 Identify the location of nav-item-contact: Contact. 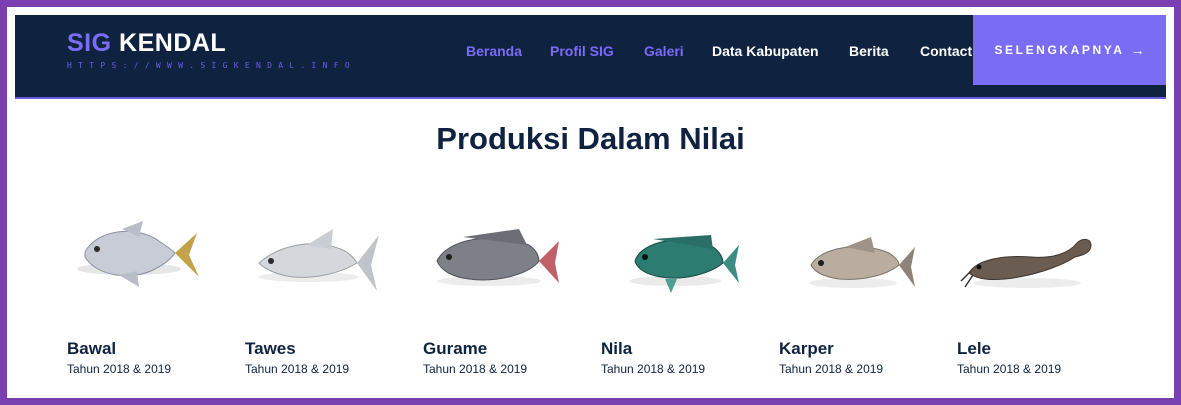
(946, 51).